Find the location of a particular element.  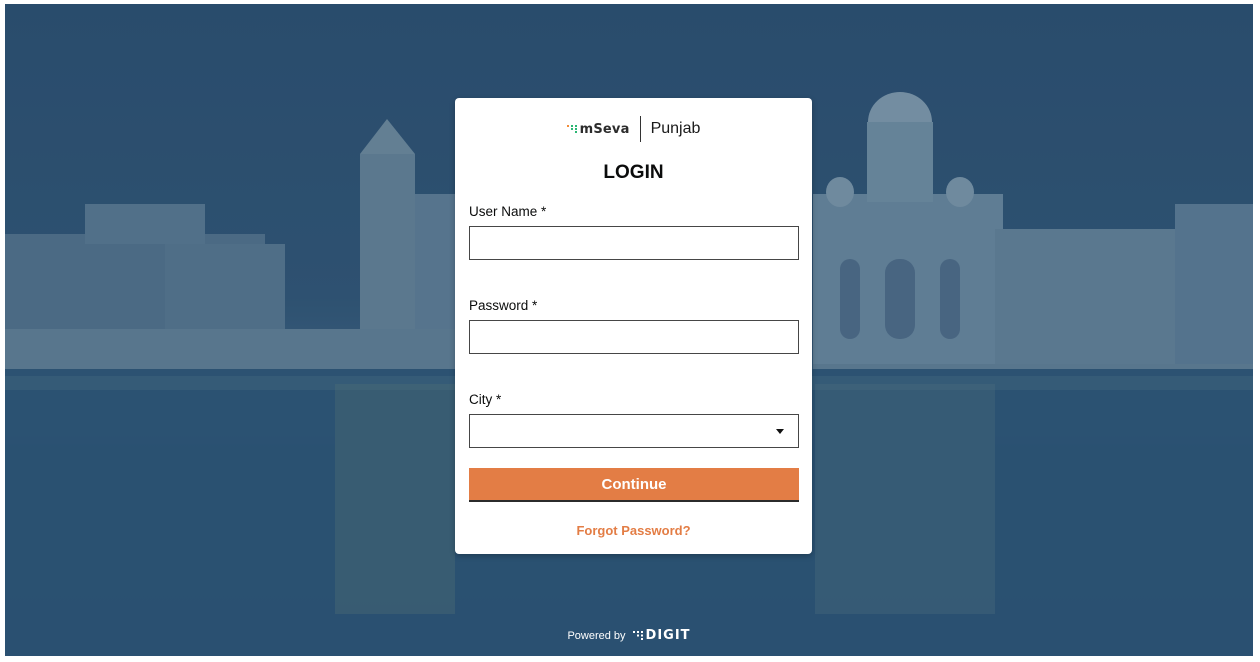

header-logo: mSeva Punjab is located at coordinates (633, 129).